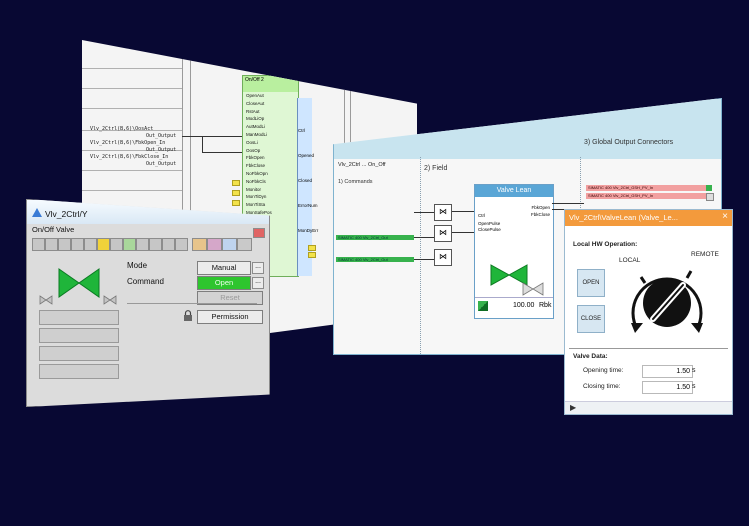 The height and width of the screenshot is (526, 749). What do you see at coordinates (306, 155) in the screenshot?
I see `cfc-out-pin: Opened` at bounding box center [306, 155].